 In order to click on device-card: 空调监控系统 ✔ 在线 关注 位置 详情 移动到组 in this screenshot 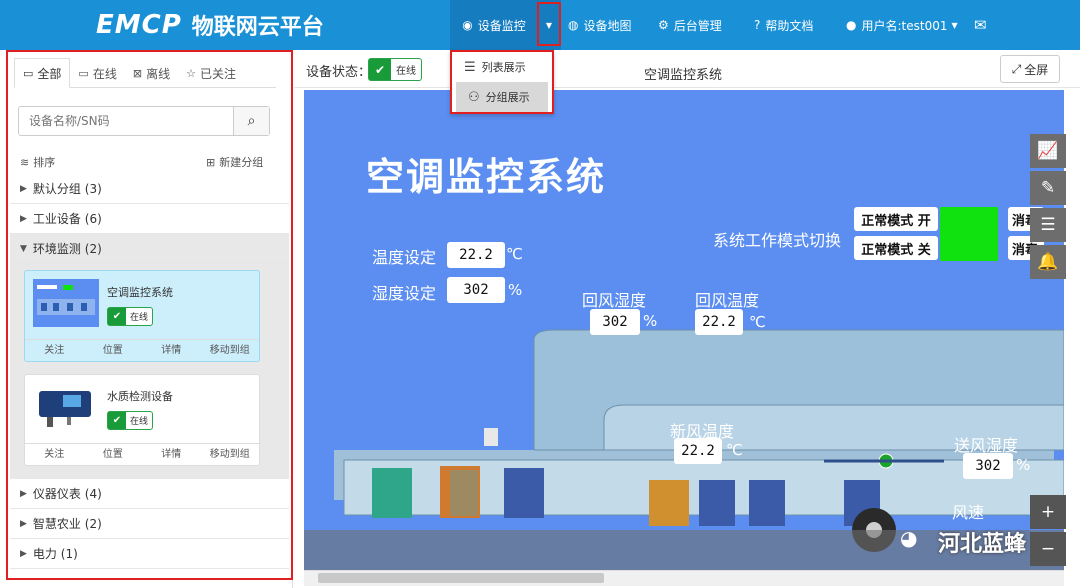, I will do `click(142, 316)`.